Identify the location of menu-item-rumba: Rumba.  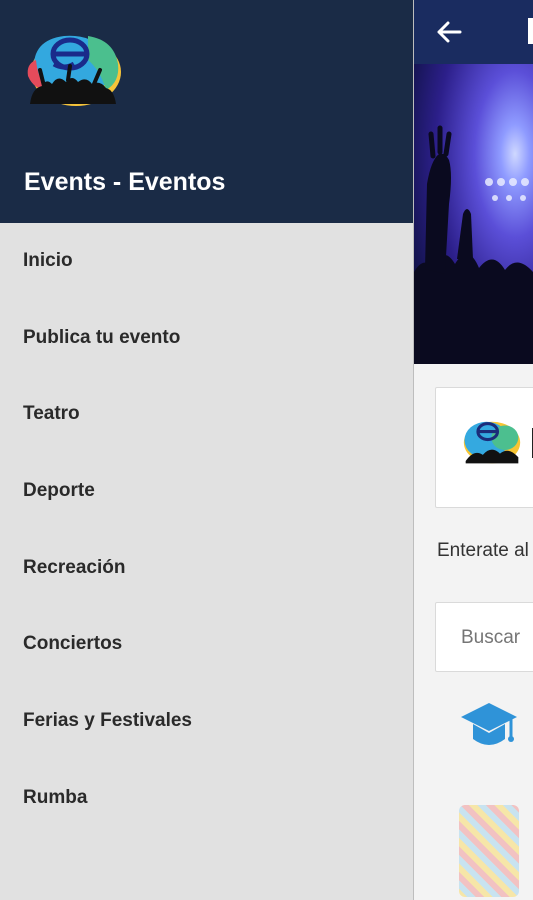
(206, 798).